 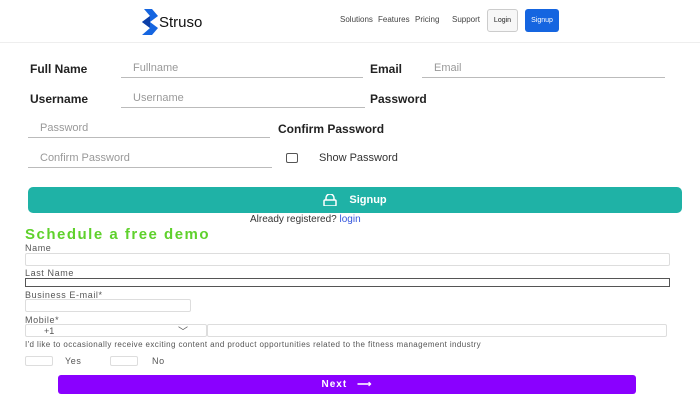 What do you see at coordinates (356, 19) in the screenshot?
I see `nav-solutions: Solutions` at bounding box center [356, 19].